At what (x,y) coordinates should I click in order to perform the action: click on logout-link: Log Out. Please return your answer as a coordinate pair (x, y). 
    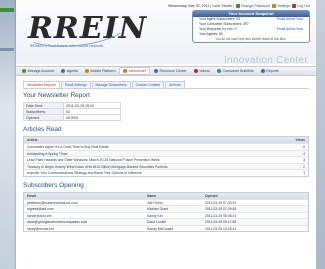
    Looking at the image, I should click on (303, 6).